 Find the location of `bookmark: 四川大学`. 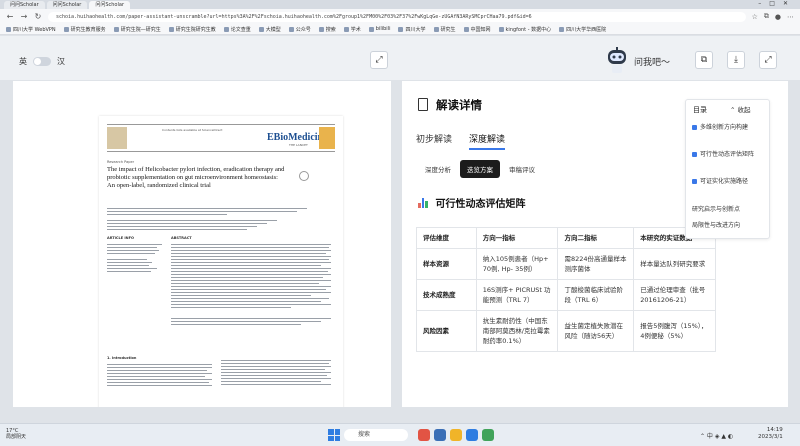

bookmark: 四川大学 is located at coordinates (412, 29).